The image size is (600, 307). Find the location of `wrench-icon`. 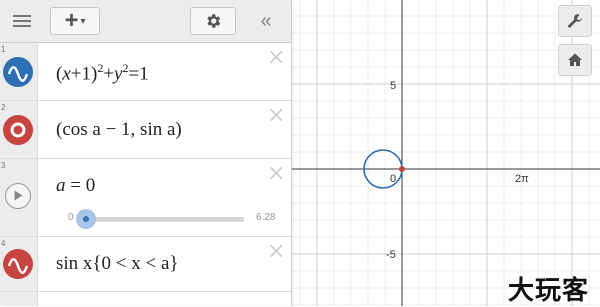

wrench-icon is located at coordinates (575, 21).